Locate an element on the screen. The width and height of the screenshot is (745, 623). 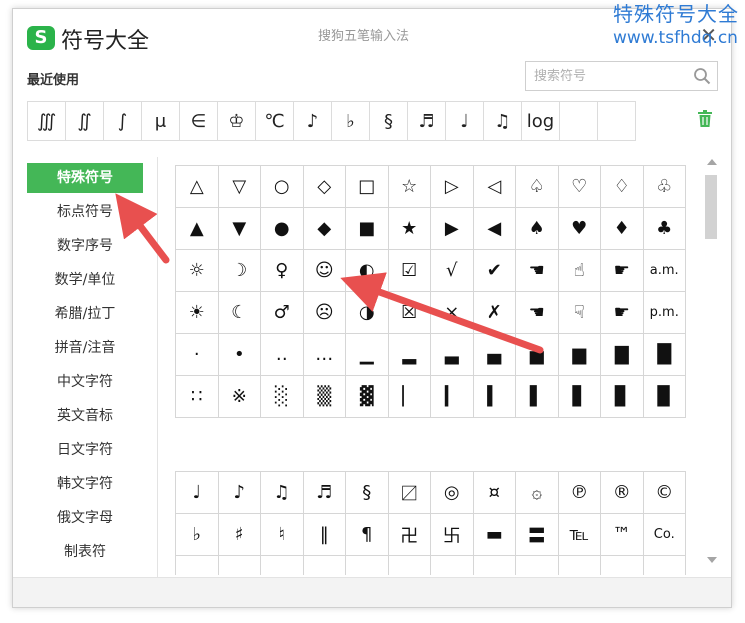
symbol-cell: ◎ is located at coordinates (452, 493).